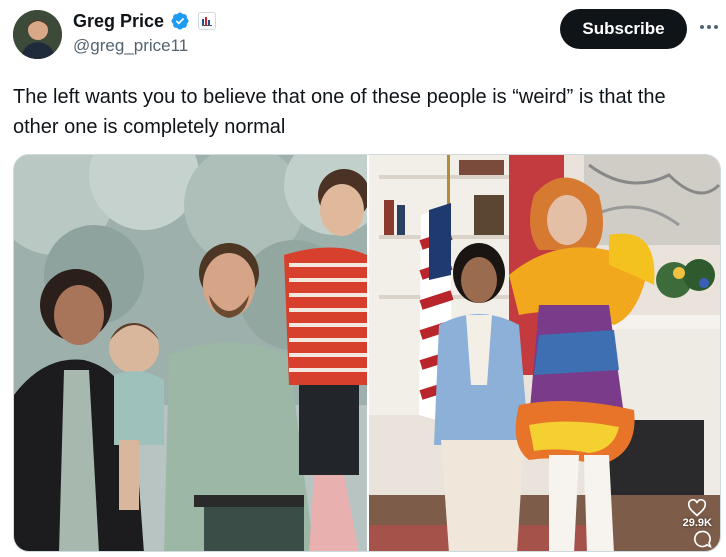 The width and height of the screenshot is (726, 557). I want to click on avatar, so click(37, 34).